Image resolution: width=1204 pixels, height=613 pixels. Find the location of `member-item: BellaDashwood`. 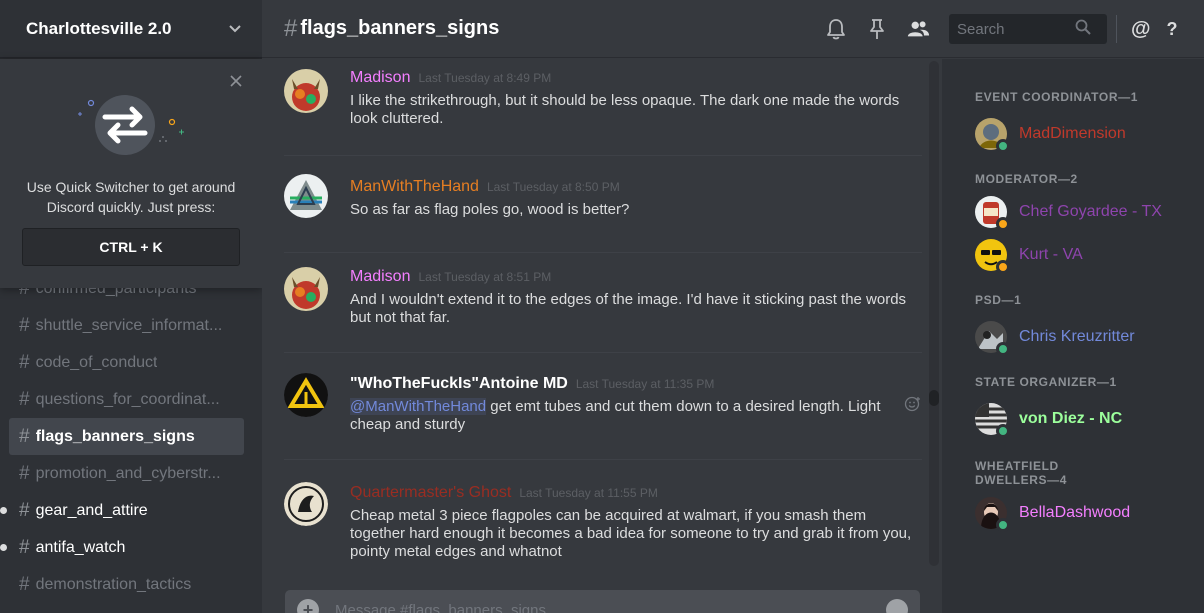

member-item: BellaDashwood is located at coordinates (1089, 512).